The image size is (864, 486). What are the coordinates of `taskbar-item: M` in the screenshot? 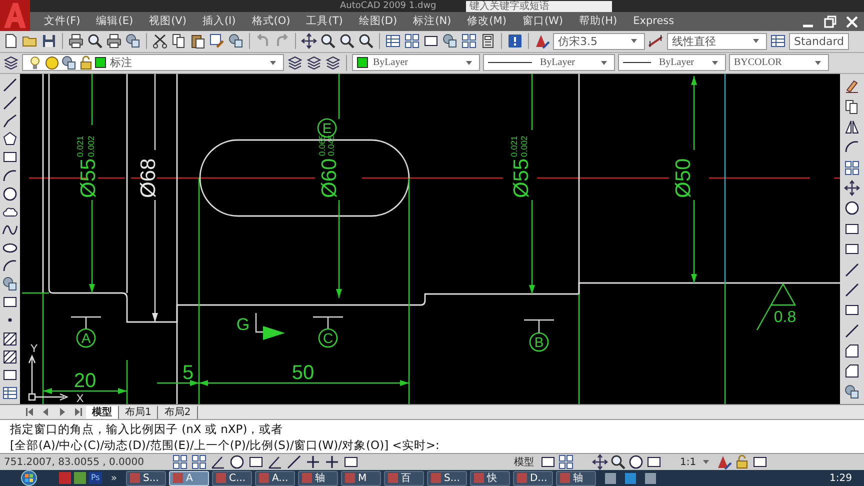 It's located at (360, 478).